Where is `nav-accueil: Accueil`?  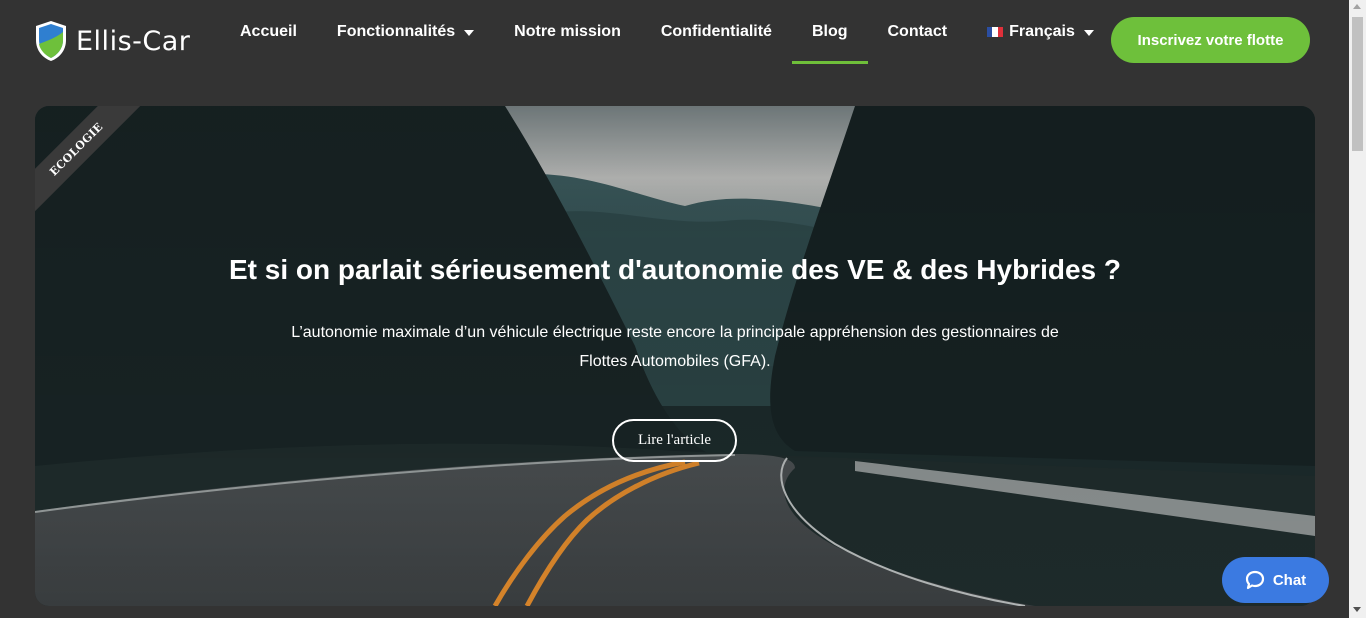 nav-accueil: Accueil is located at coordinates (268, 32).